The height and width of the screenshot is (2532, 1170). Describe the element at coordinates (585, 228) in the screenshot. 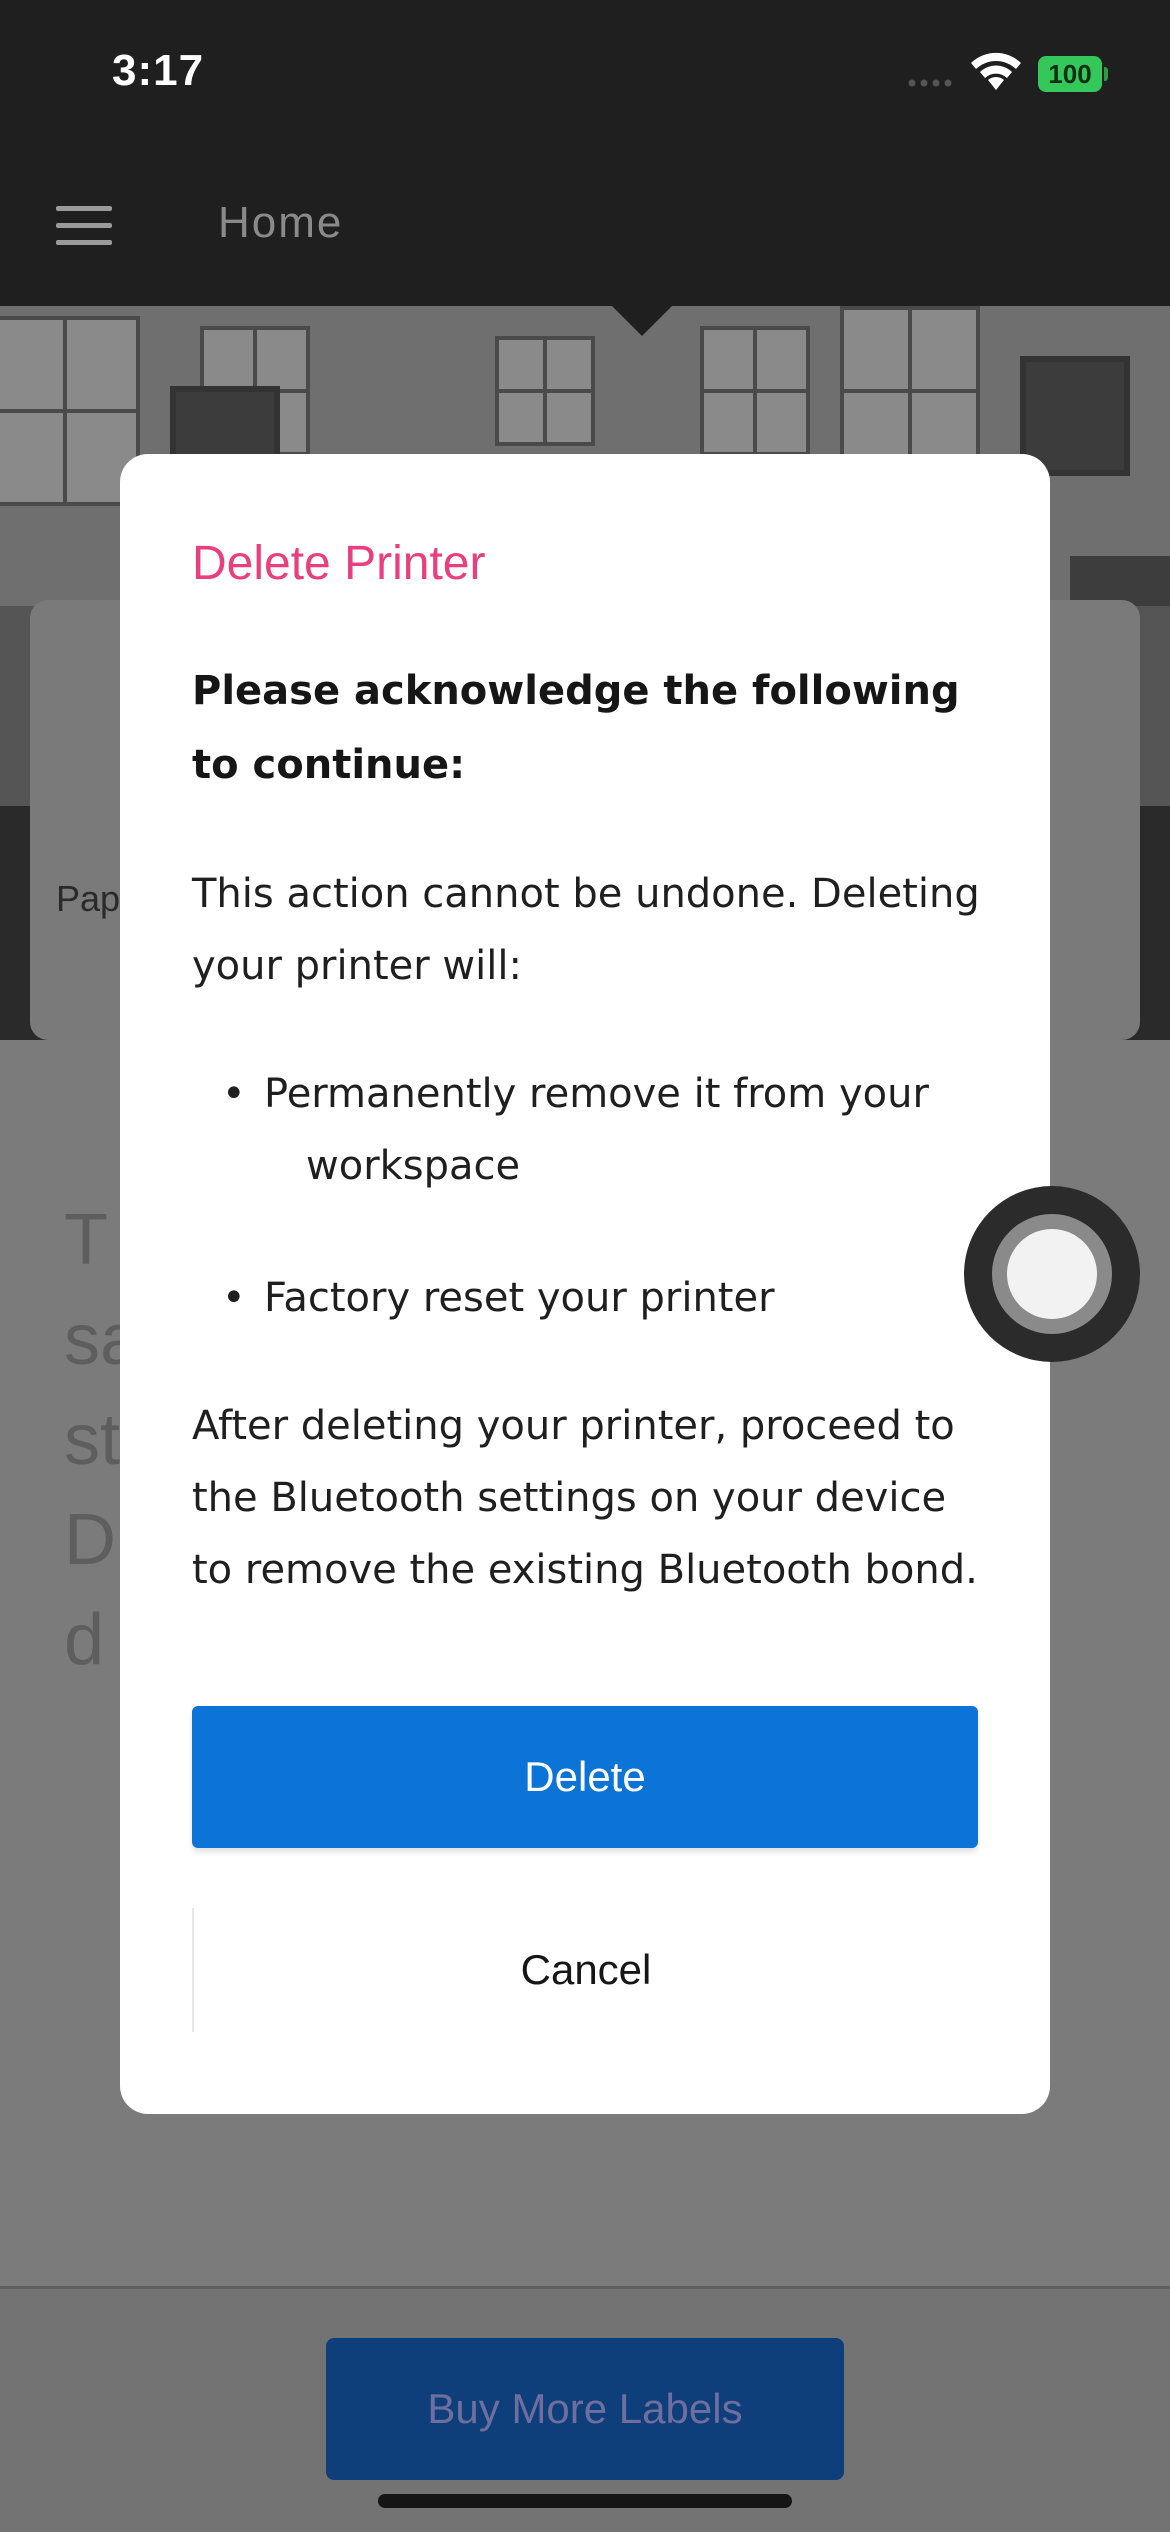

I see `app-bar: Home` at that location.